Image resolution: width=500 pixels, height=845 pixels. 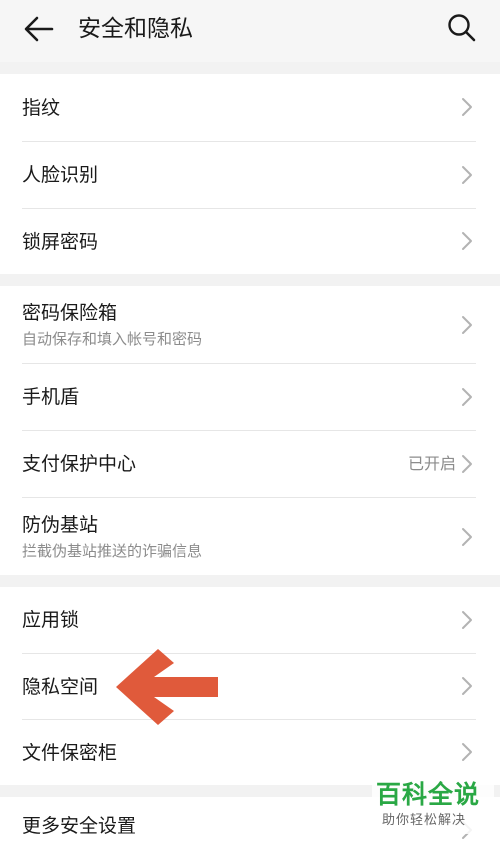 I want to click on top-app-bar: 安全和隐私, so click(x=250, y=31).